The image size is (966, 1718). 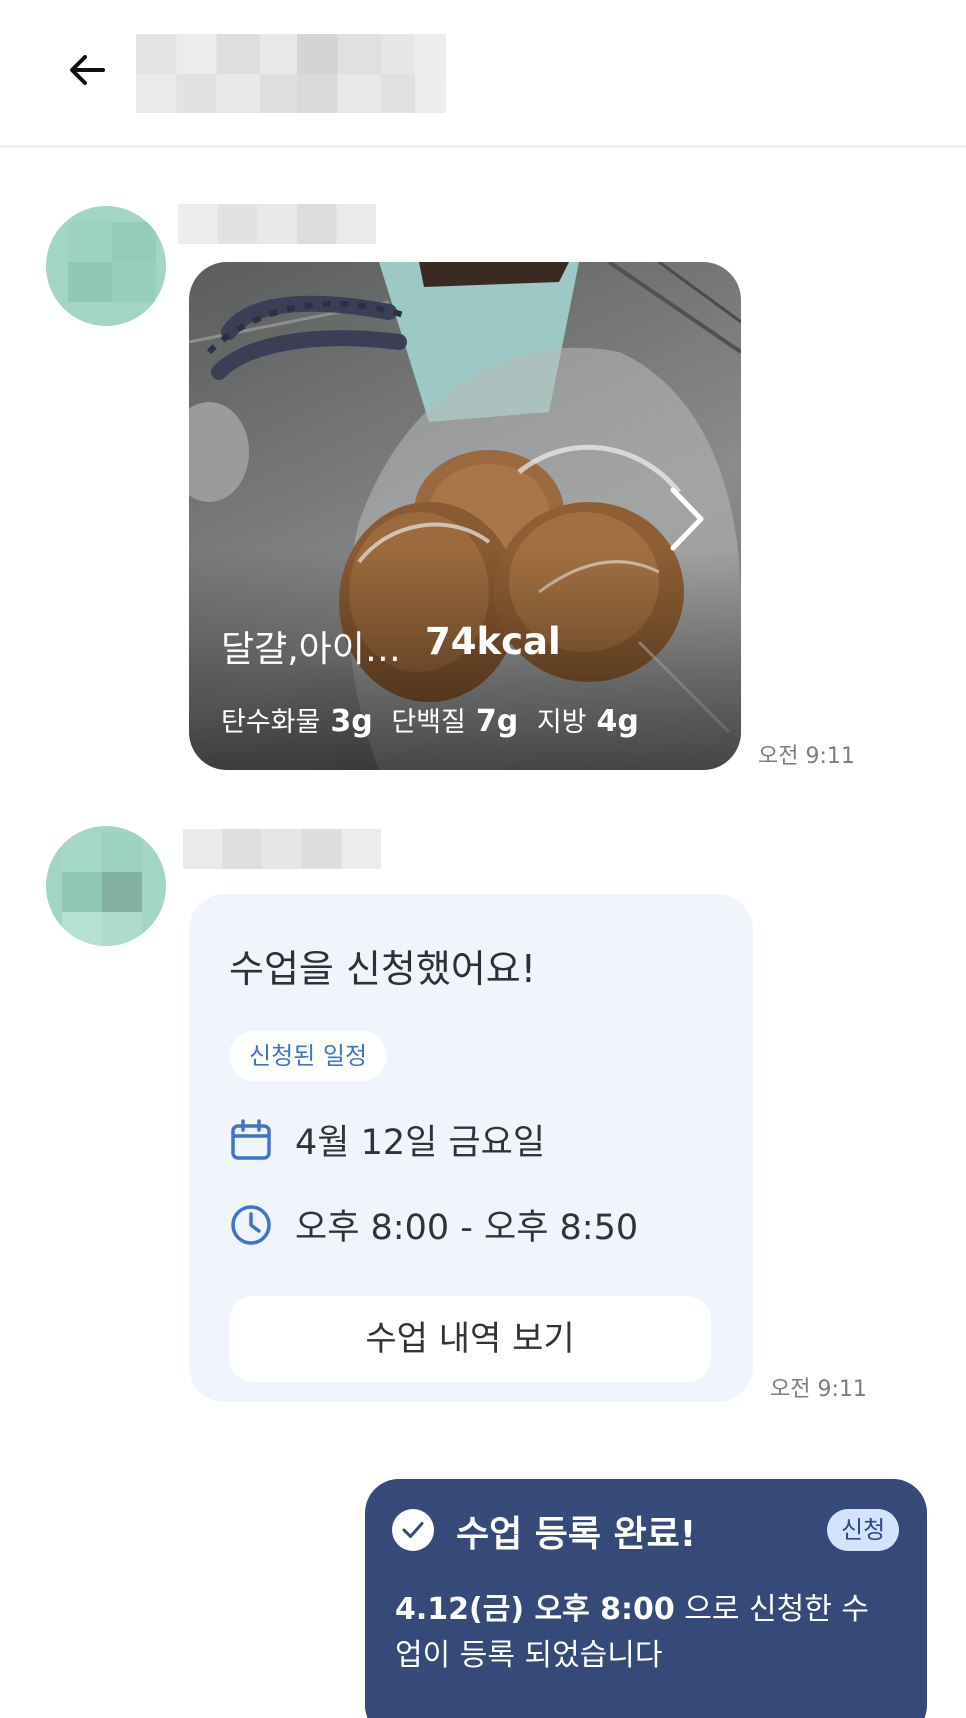 I want to click on macro-summary: 탄수화물 3g 단백질 7g 지방 4g, so click(x=430, y=719).